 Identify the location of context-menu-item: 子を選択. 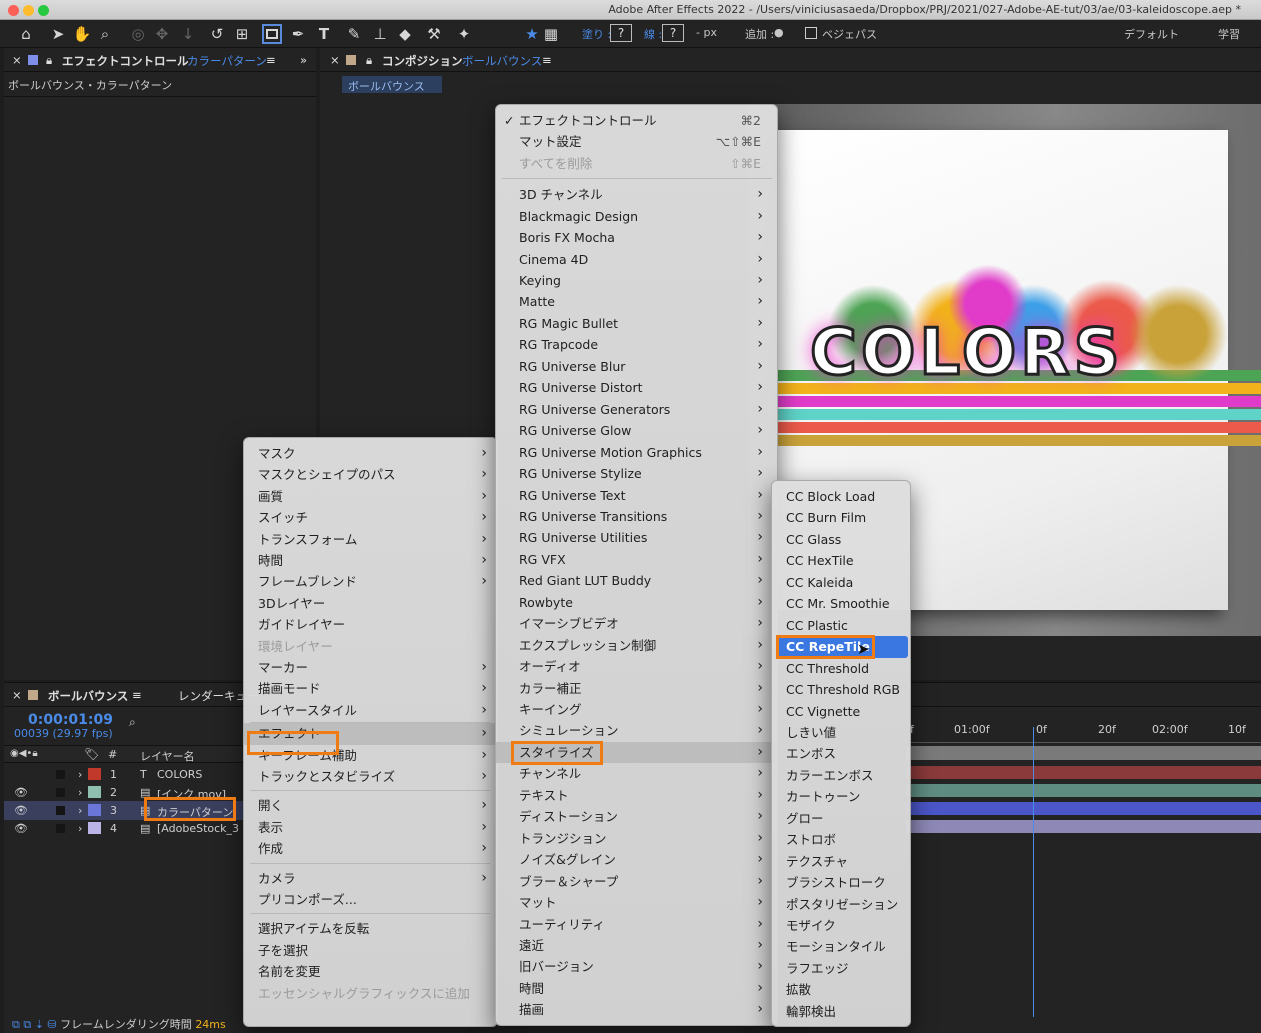
(370, 950).